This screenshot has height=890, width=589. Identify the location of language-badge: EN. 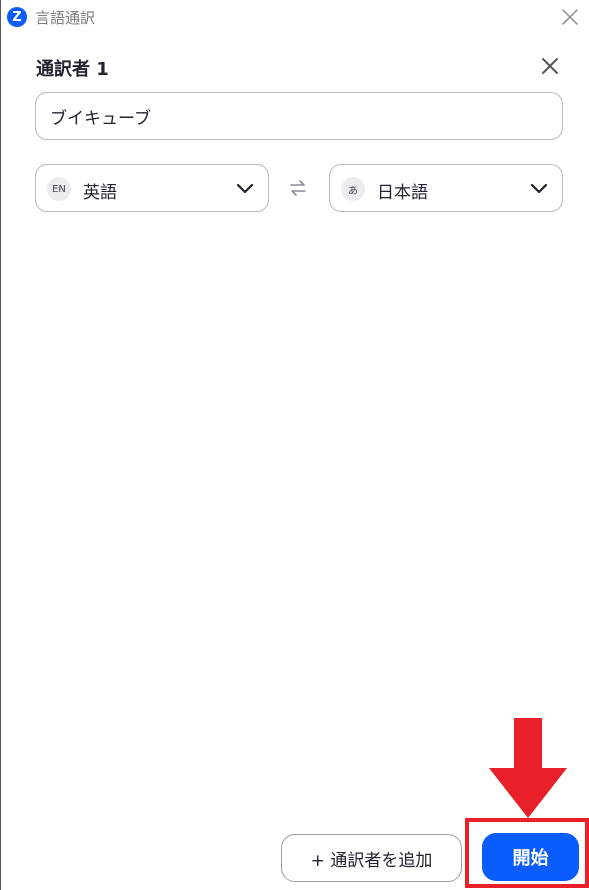
(59, 189).